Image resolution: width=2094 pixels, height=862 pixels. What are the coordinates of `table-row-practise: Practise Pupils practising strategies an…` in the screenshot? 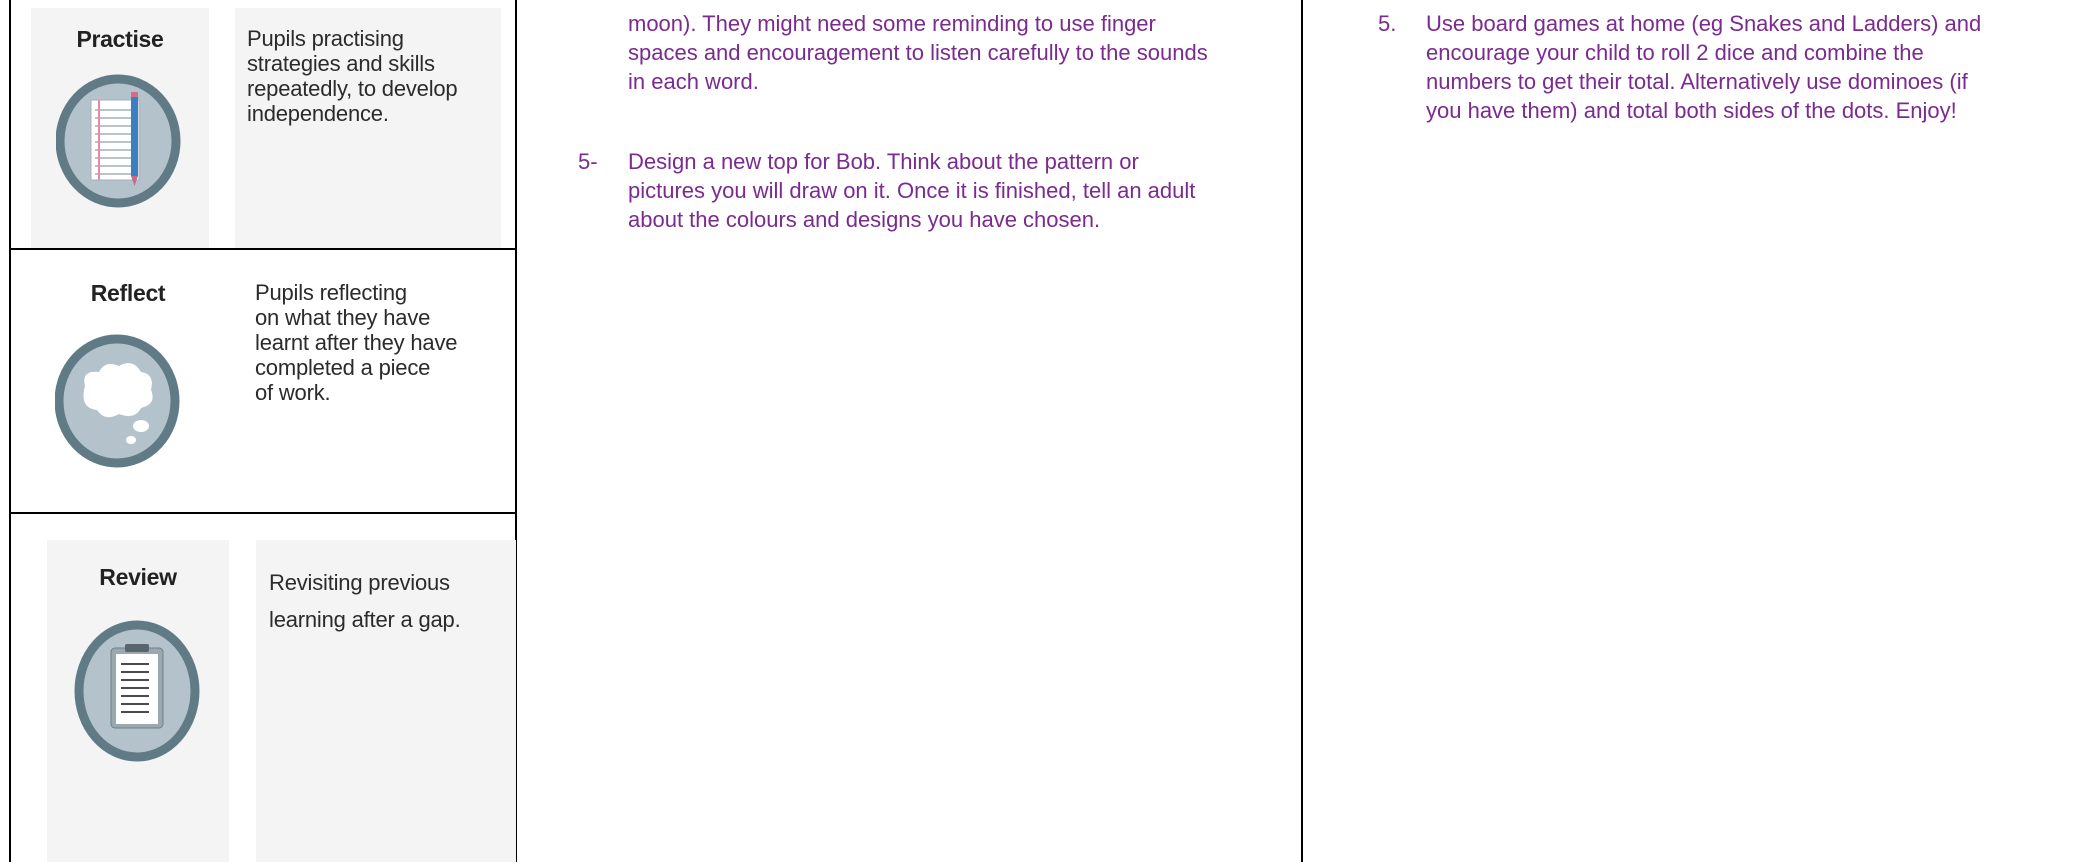 It's located at (263, 124).